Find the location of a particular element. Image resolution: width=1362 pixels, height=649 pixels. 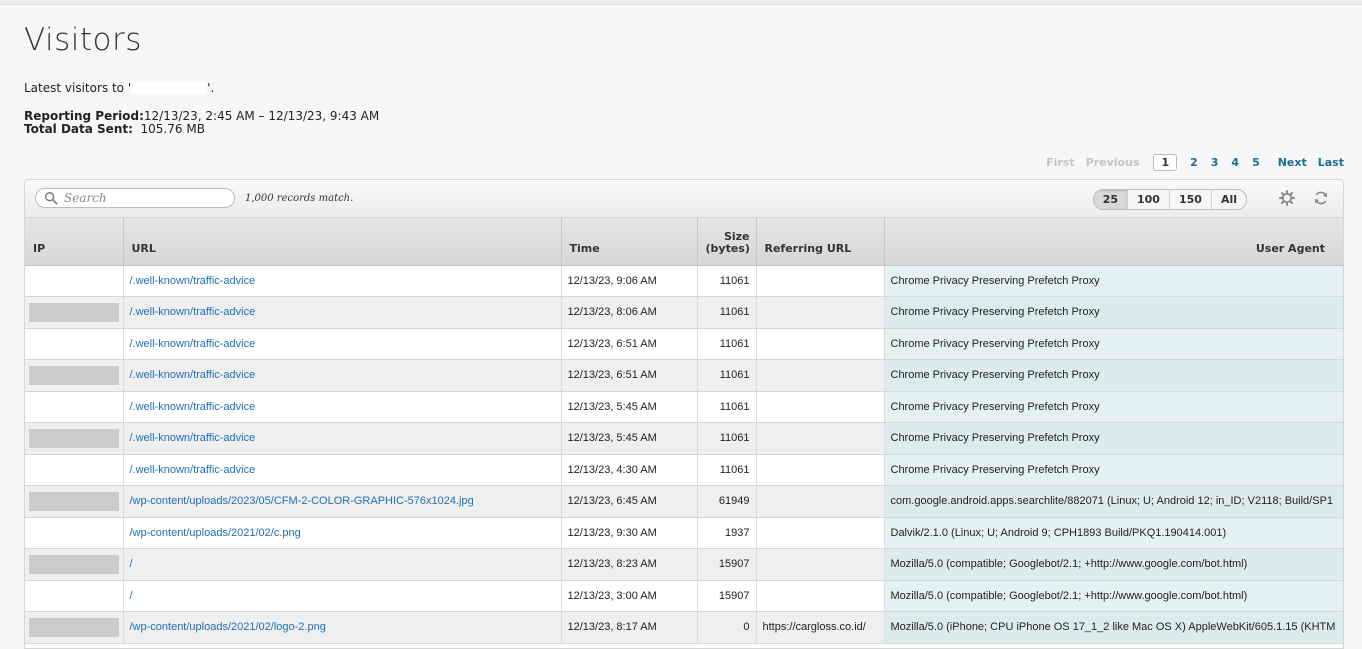

pager-page-5: 5 is located at coordinates (1256, 162).